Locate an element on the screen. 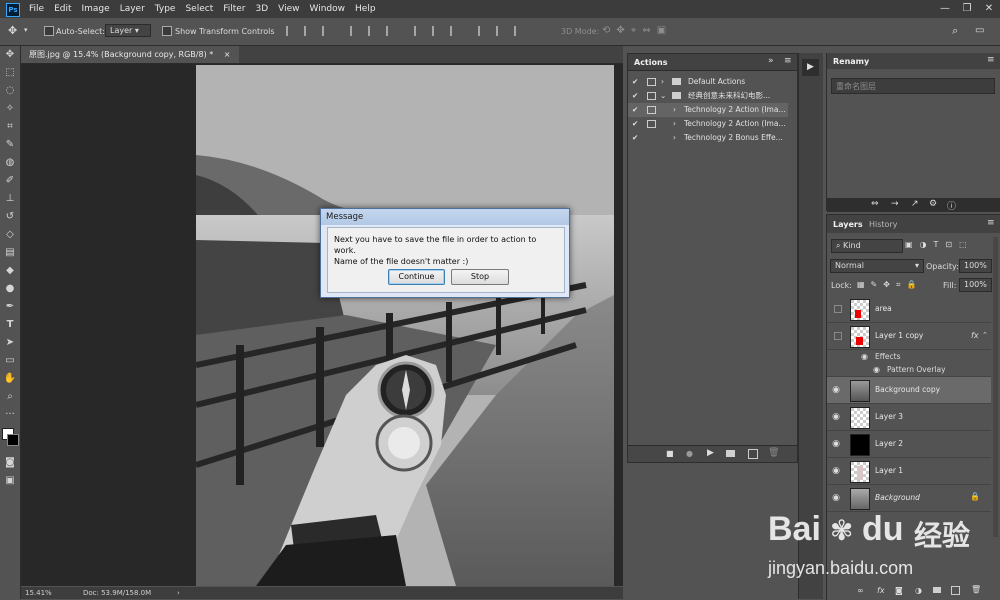  pen-tool-icon: ✒ is located at coordinates (10, 307).